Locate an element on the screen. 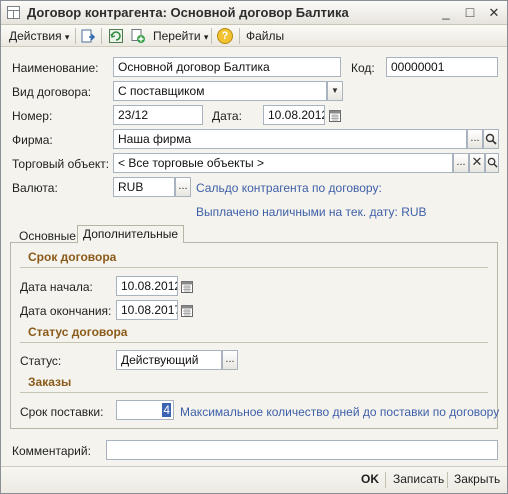  end-date-label: Дата окончания: is located at coordinates (66, 311).